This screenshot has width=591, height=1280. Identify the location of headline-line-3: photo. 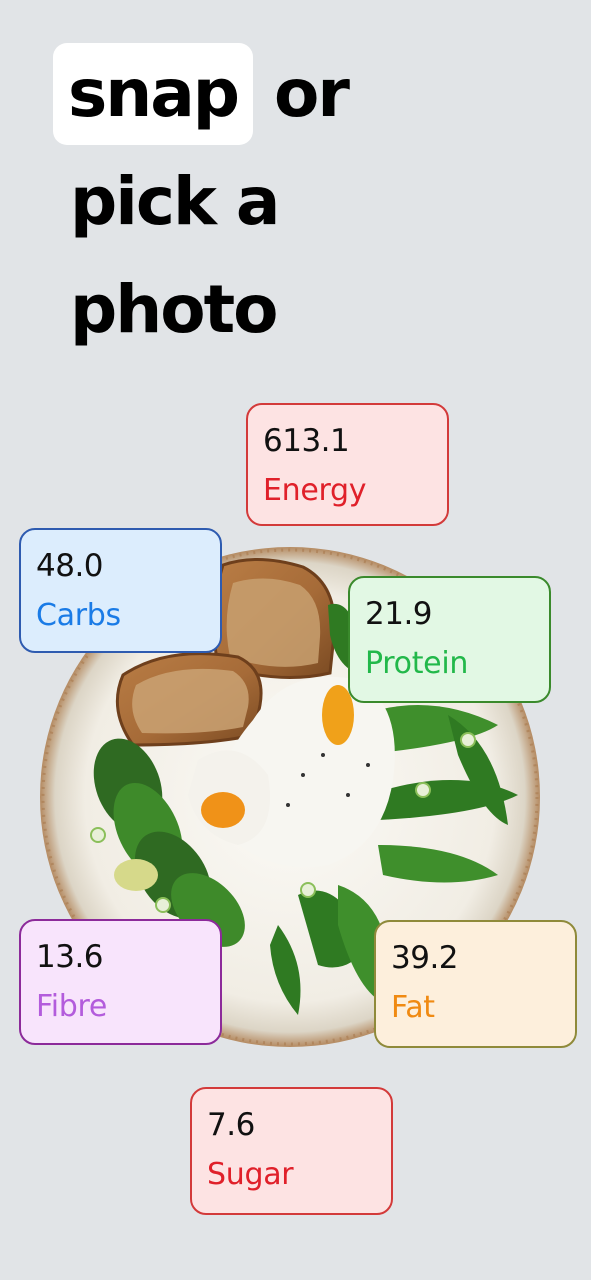
(174, 309).